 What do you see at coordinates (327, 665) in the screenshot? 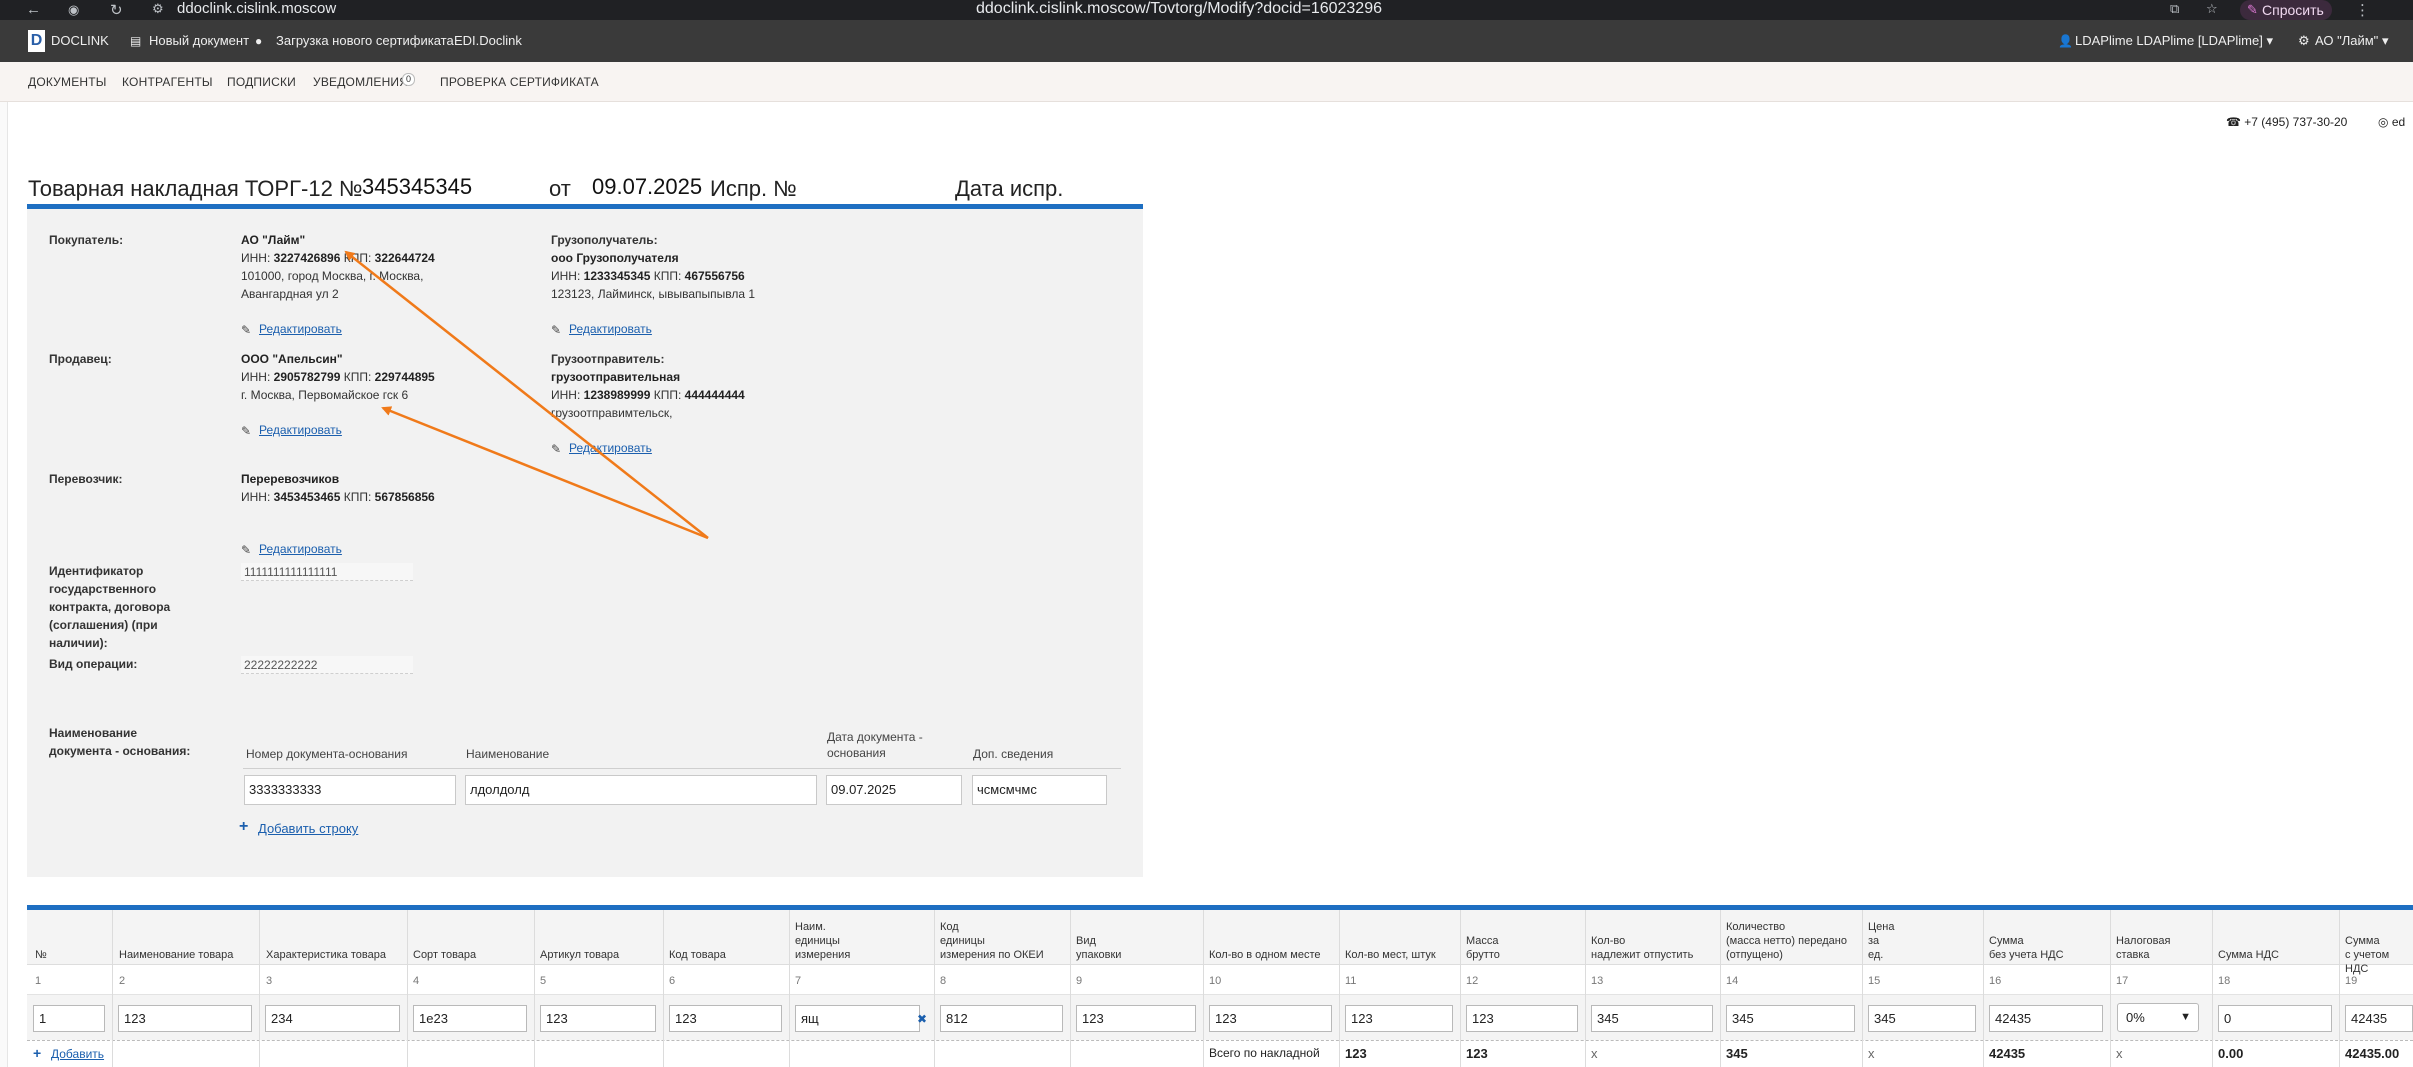
I see `operation-type-field: 22222222222` at bounding box center [327, 665].